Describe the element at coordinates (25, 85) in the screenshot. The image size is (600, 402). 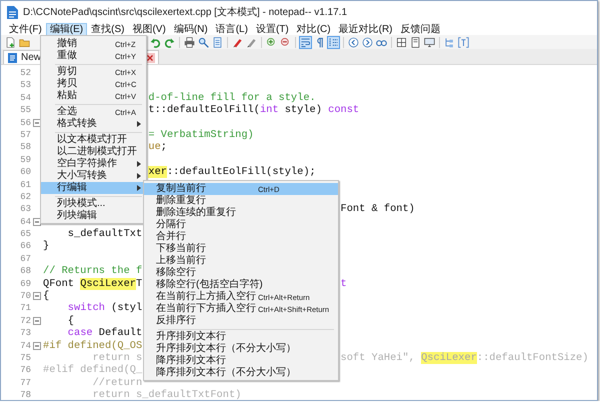
I see `line-number: 53` at that location.